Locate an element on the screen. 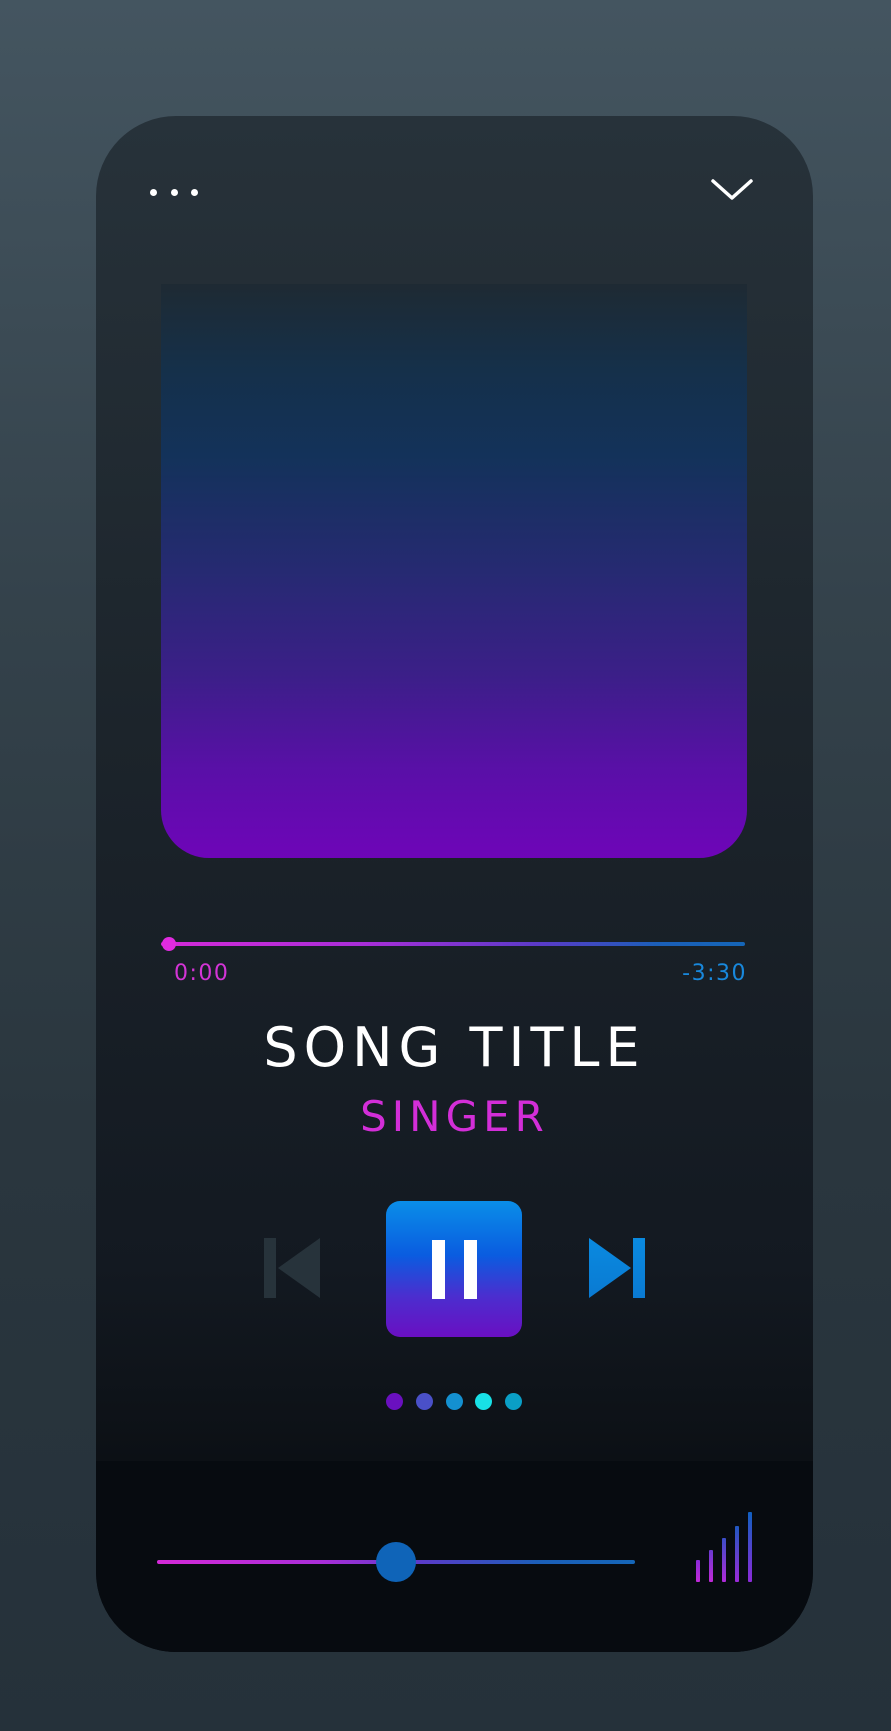  progress-slider is located at coordinates (453, 944).